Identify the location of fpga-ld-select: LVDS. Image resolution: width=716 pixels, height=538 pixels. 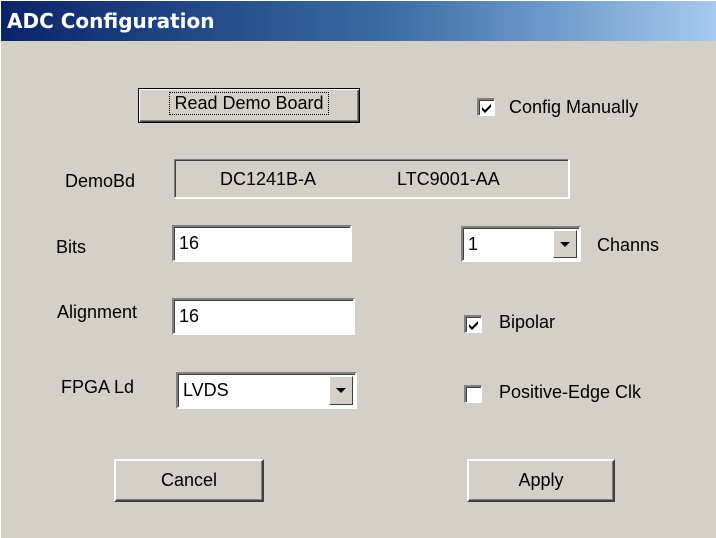
(266, 390).